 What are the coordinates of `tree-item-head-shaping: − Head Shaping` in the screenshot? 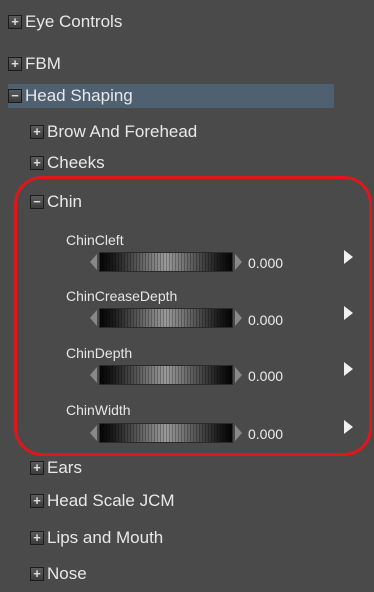 It's located at (171, 96).